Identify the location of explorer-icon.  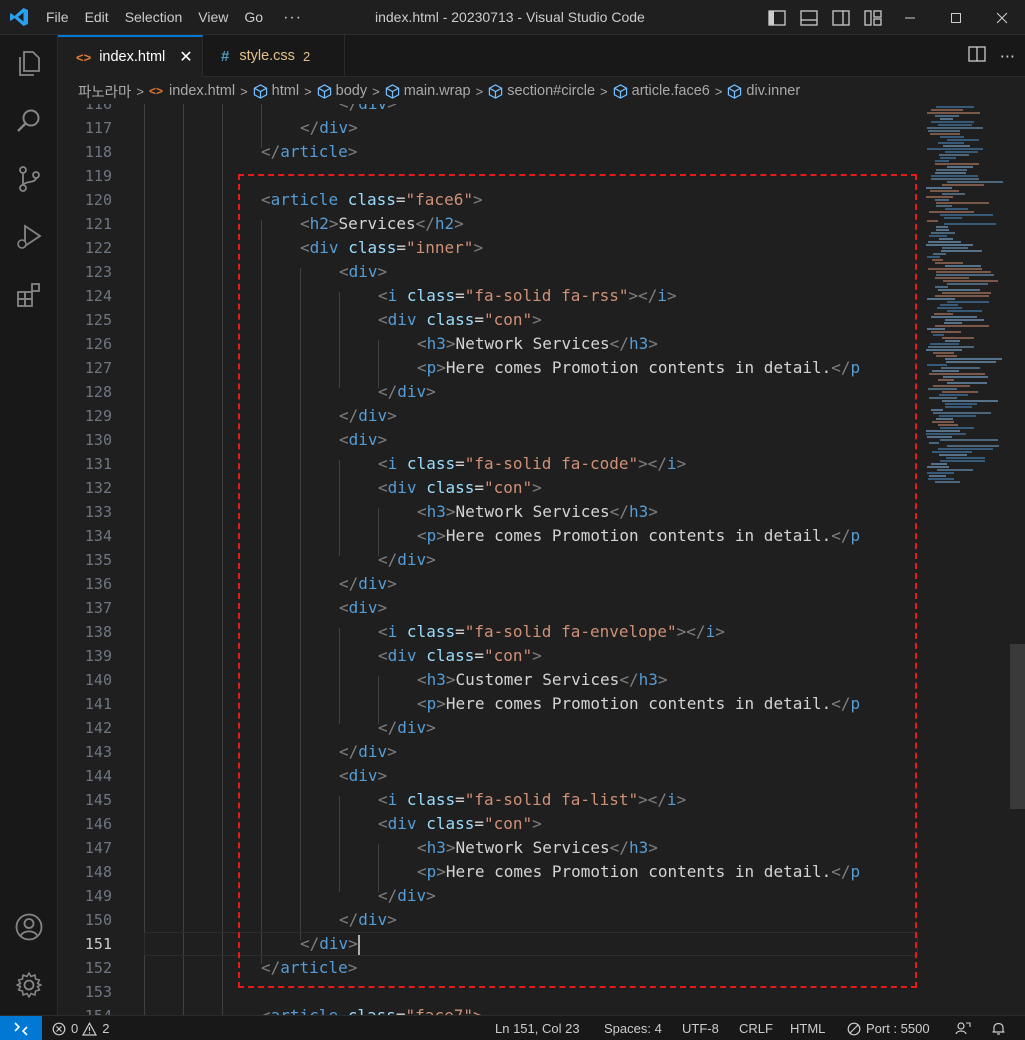
(29, 63).